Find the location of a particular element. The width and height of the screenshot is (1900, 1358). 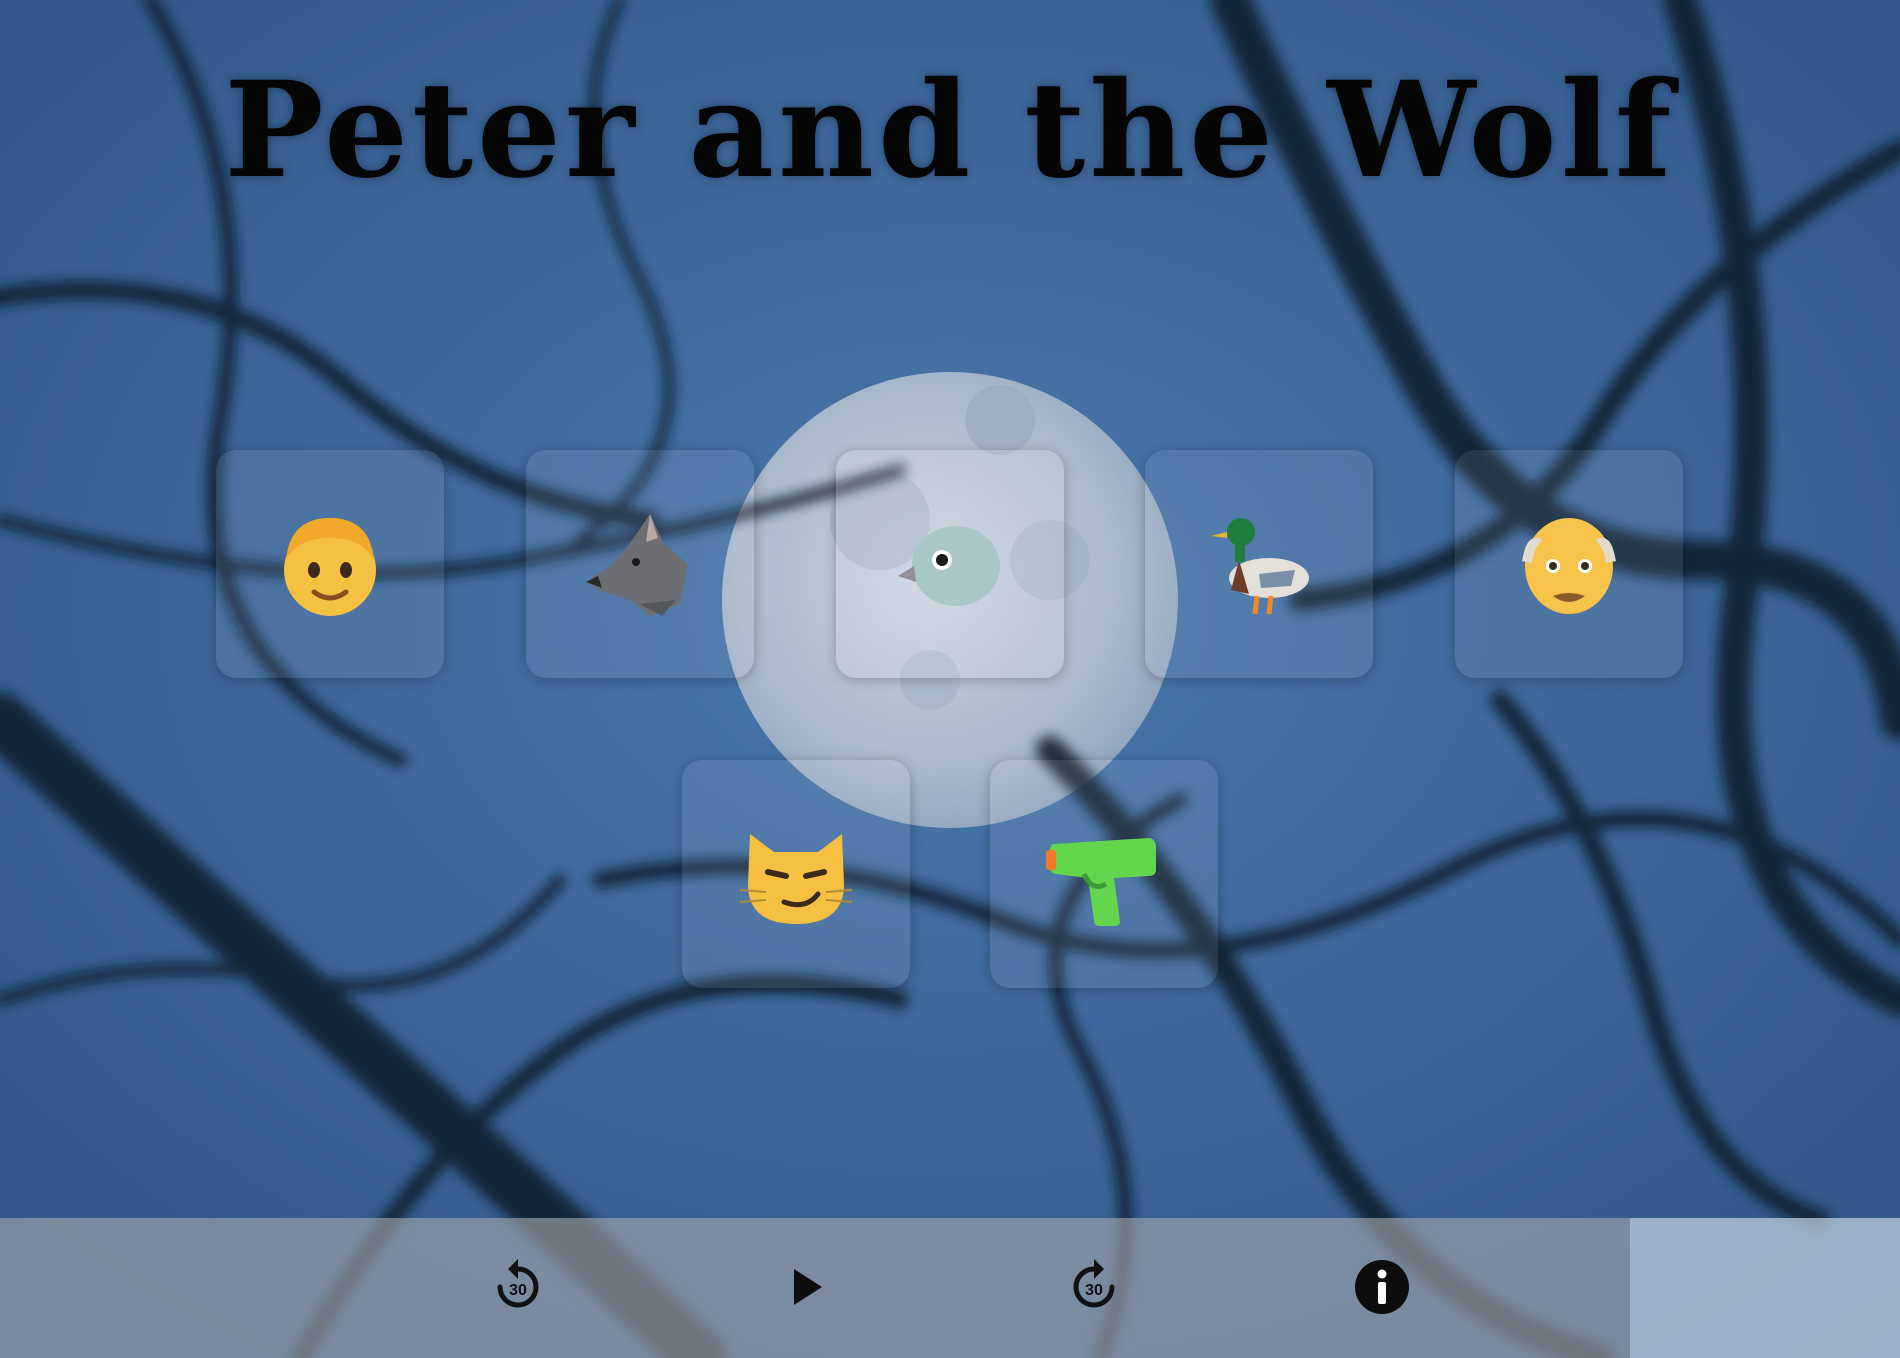

rewind-label: 30 is located at coordinates (518, 1290).